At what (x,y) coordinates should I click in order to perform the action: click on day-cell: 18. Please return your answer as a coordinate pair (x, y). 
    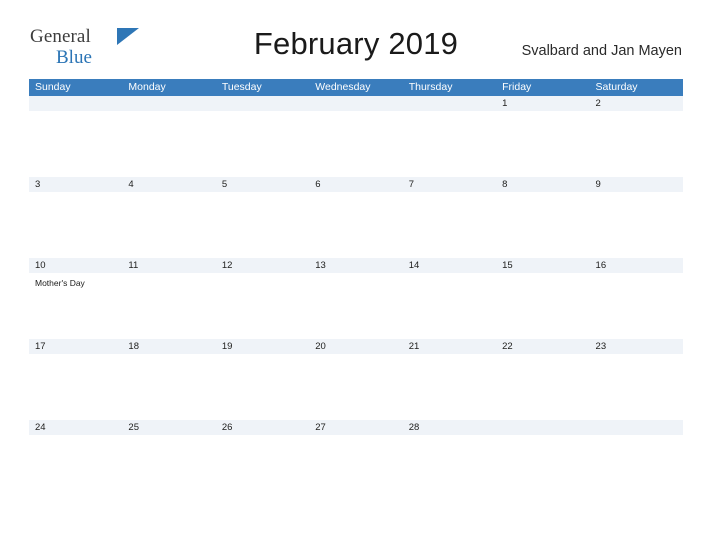
    Looking at the image, I should click on (168, 379).